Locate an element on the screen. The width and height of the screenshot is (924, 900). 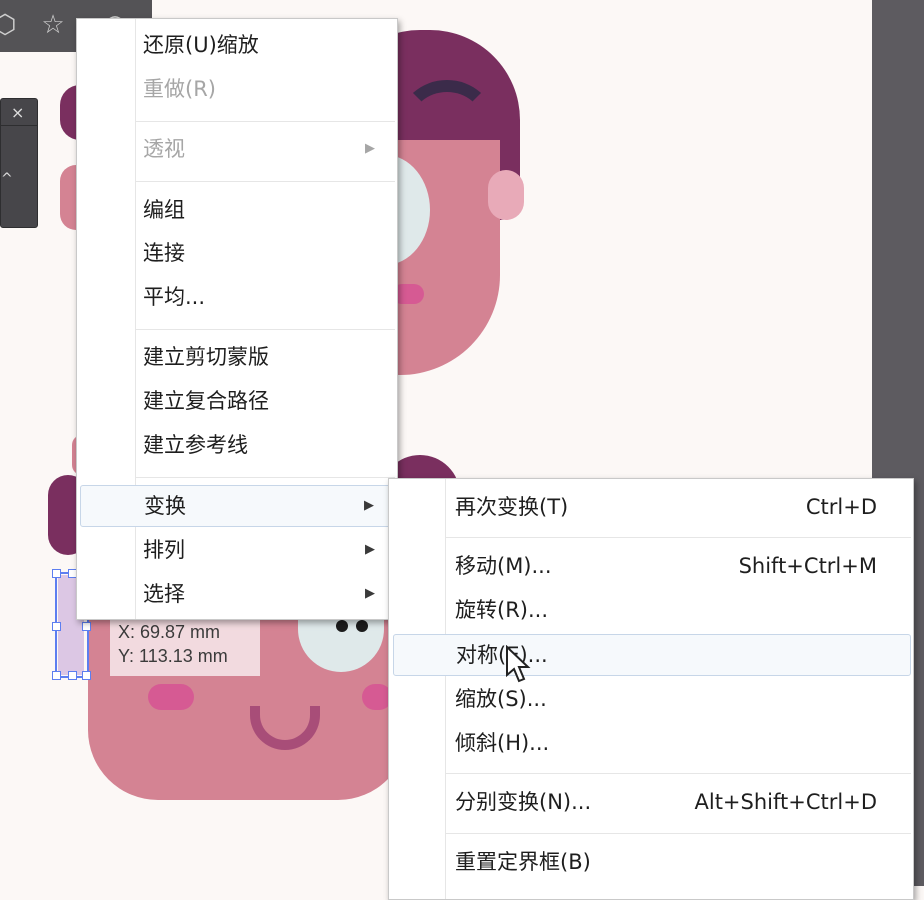
menu-gutter is located at coordinates (135, 319).